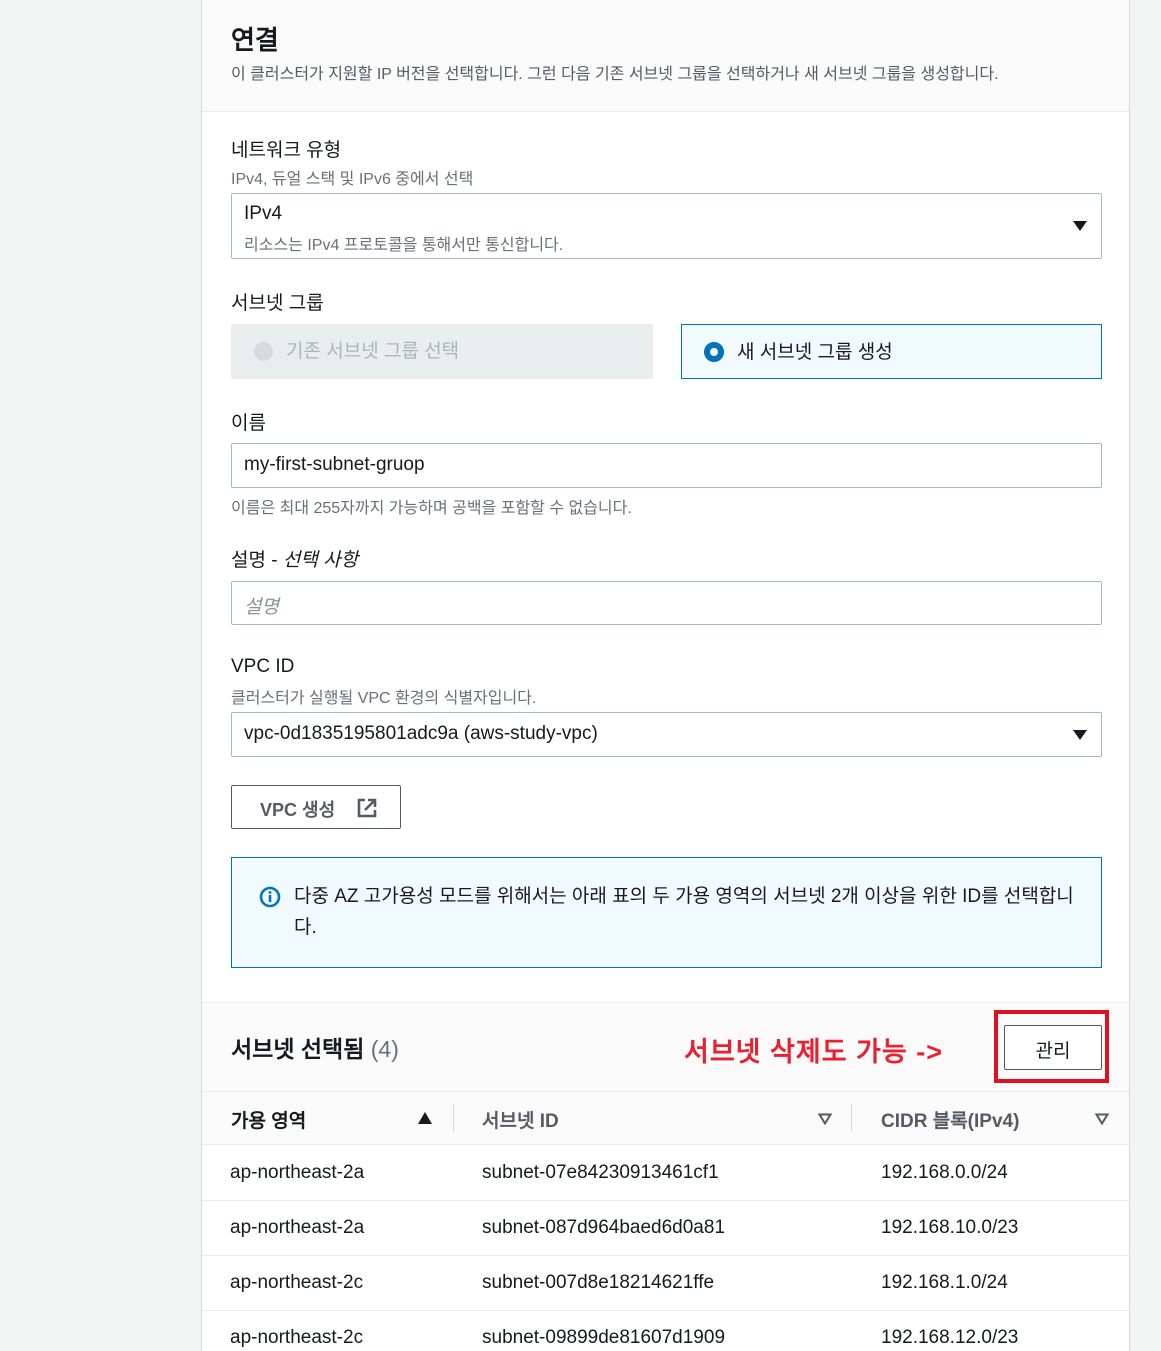 This screenshot has height=1351, width=1161. I want to click on manage-subnets-label: 관리, so click(1053, 1051).